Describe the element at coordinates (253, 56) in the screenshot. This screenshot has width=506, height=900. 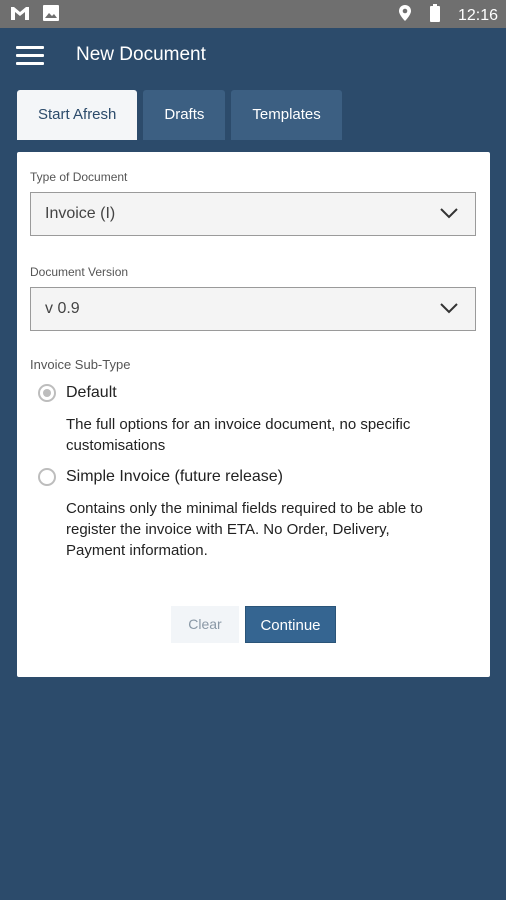
I see `app-bar: New Document` at that location.